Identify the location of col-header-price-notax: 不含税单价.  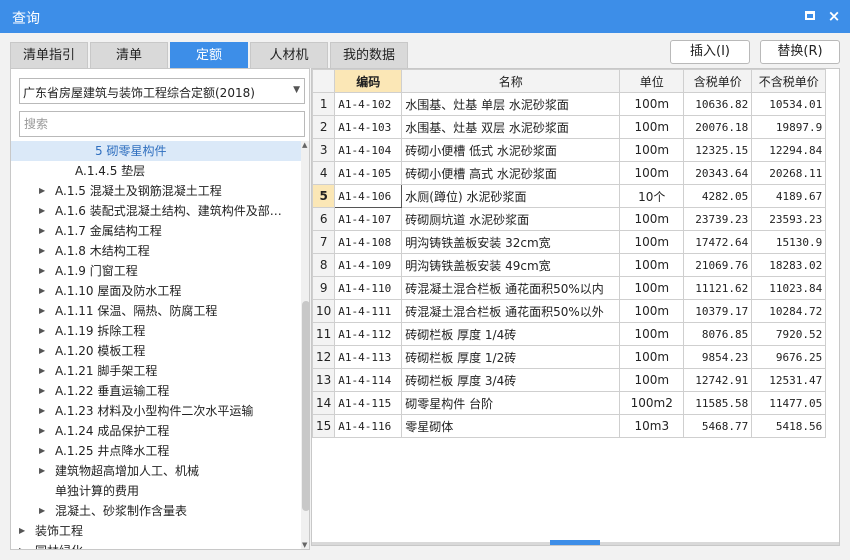
(789, 81).